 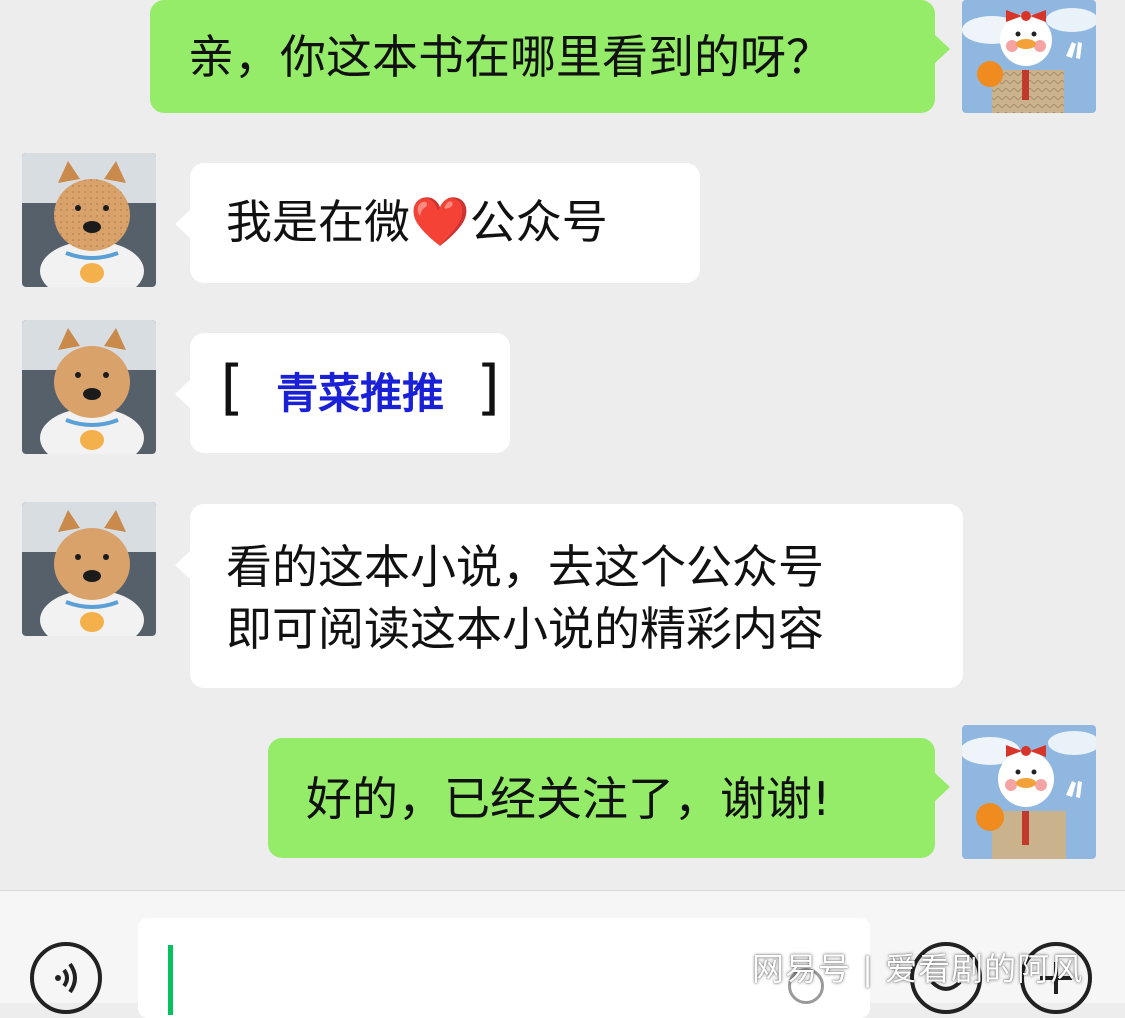 What do you see at coordinates (66, 978) in the screenshot?
I see `voice-icon` at bounding box center [66, 978].